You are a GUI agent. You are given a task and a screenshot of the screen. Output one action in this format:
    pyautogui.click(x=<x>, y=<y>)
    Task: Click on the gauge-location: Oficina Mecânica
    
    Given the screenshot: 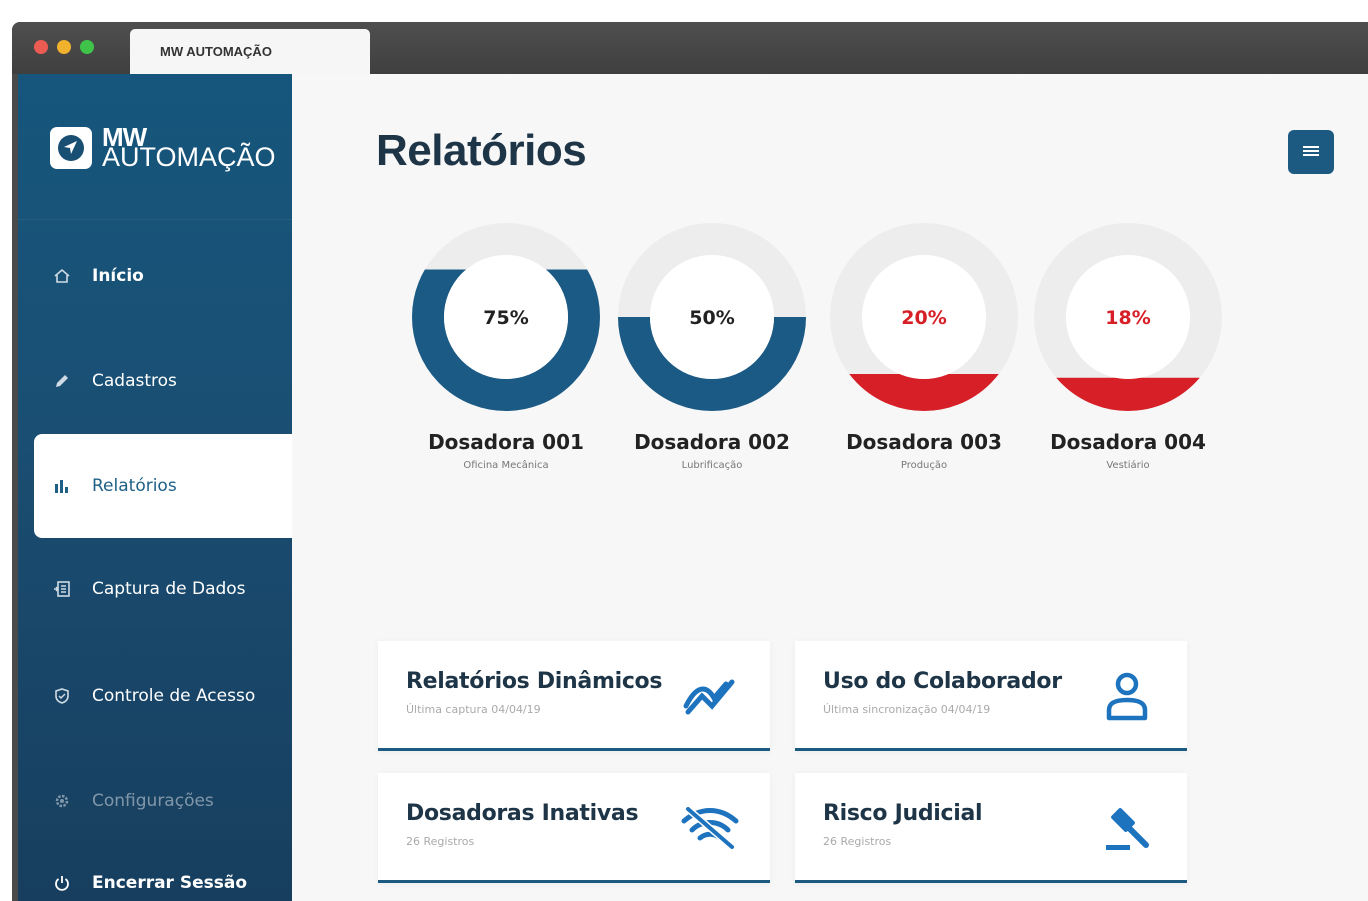 What is the action you would take?
    pyautogui.click(x=506, y=465)
    